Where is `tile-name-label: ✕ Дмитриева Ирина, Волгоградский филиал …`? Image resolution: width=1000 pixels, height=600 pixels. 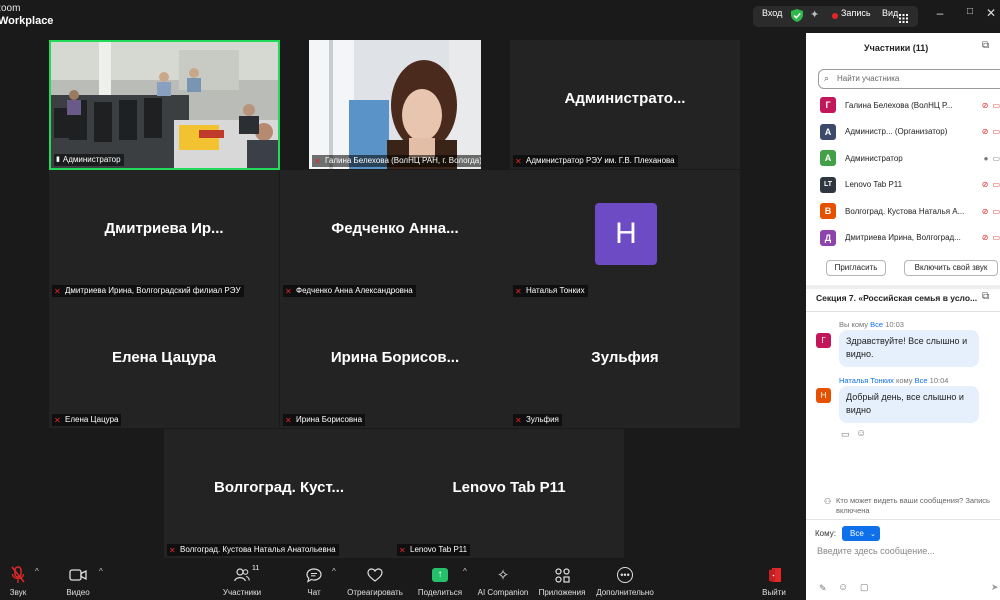 tile-name-label: ✕ Дмитриева Ирина, Волгоградский филиал … is located at coordinates (148, 291).